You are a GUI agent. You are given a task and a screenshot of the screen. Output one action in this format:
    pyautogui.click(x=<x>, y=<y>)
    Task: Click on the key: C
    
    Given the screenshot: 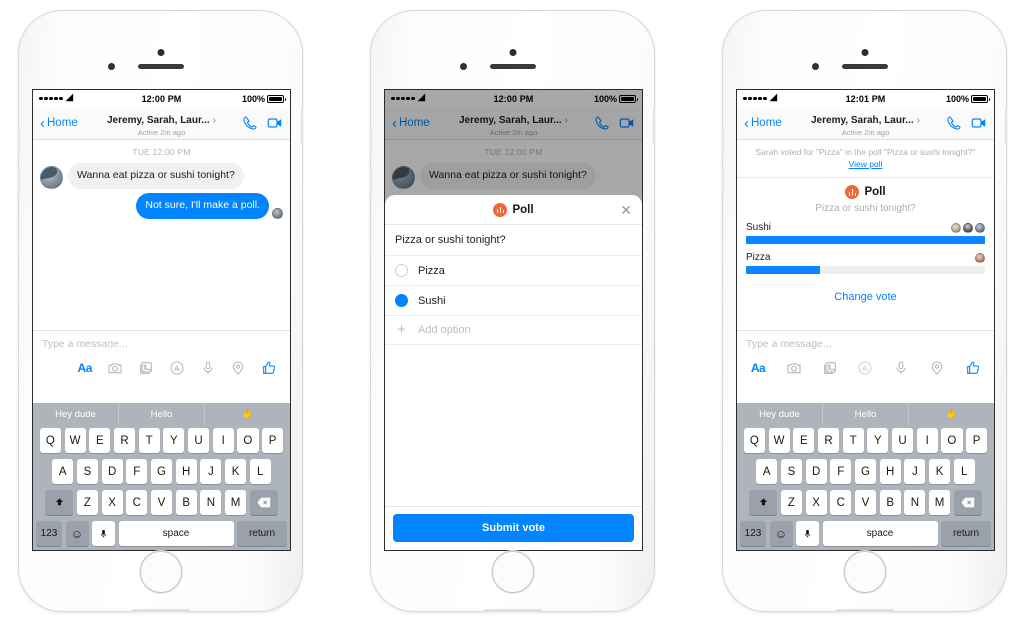 What is the action you would take?
    pyautogui.click(x=841, y=502)
    